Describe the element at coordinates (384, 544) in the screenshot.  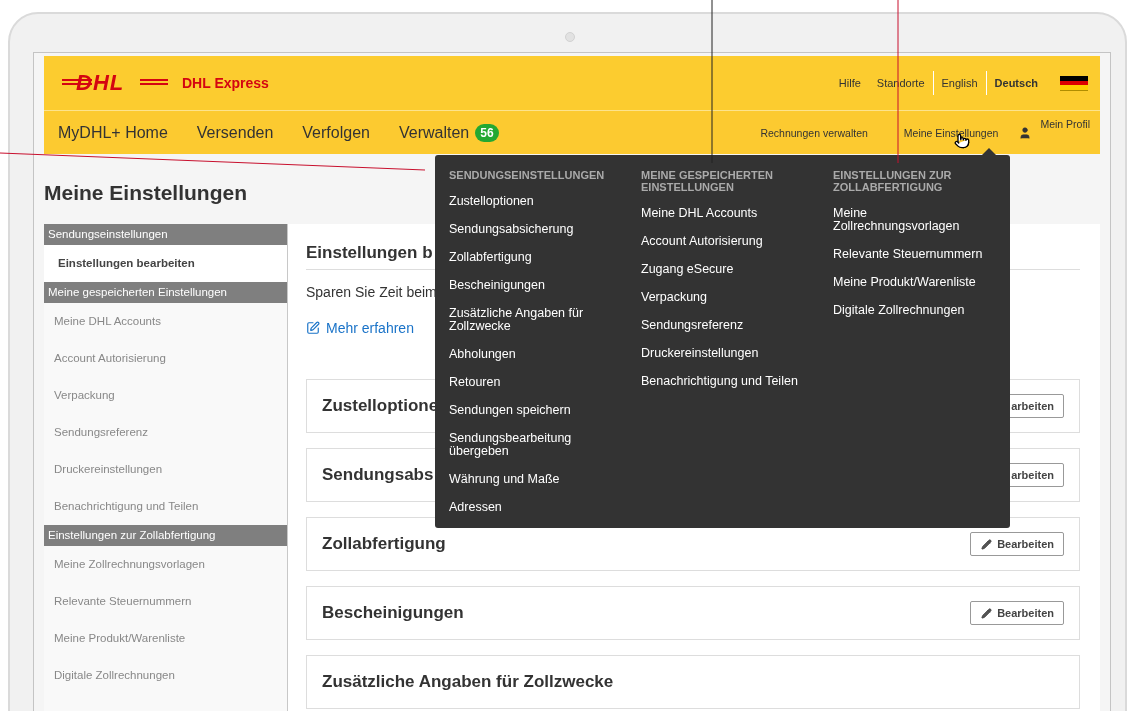
I see `card-title: Zollabfertigung` at that location.